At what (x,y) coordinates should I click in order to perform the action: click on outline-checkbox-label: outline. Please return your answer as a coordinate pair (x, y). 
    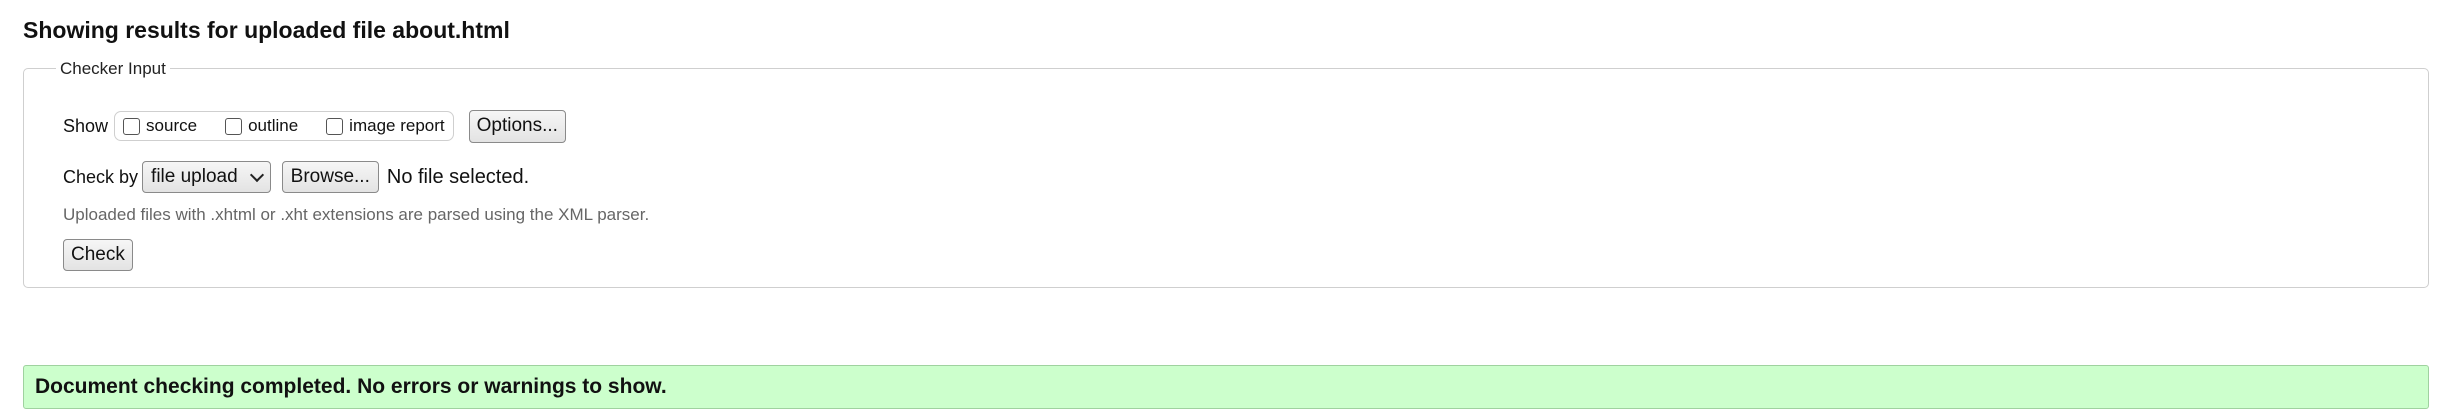
    Looking at the image, I should click on (273, 125).